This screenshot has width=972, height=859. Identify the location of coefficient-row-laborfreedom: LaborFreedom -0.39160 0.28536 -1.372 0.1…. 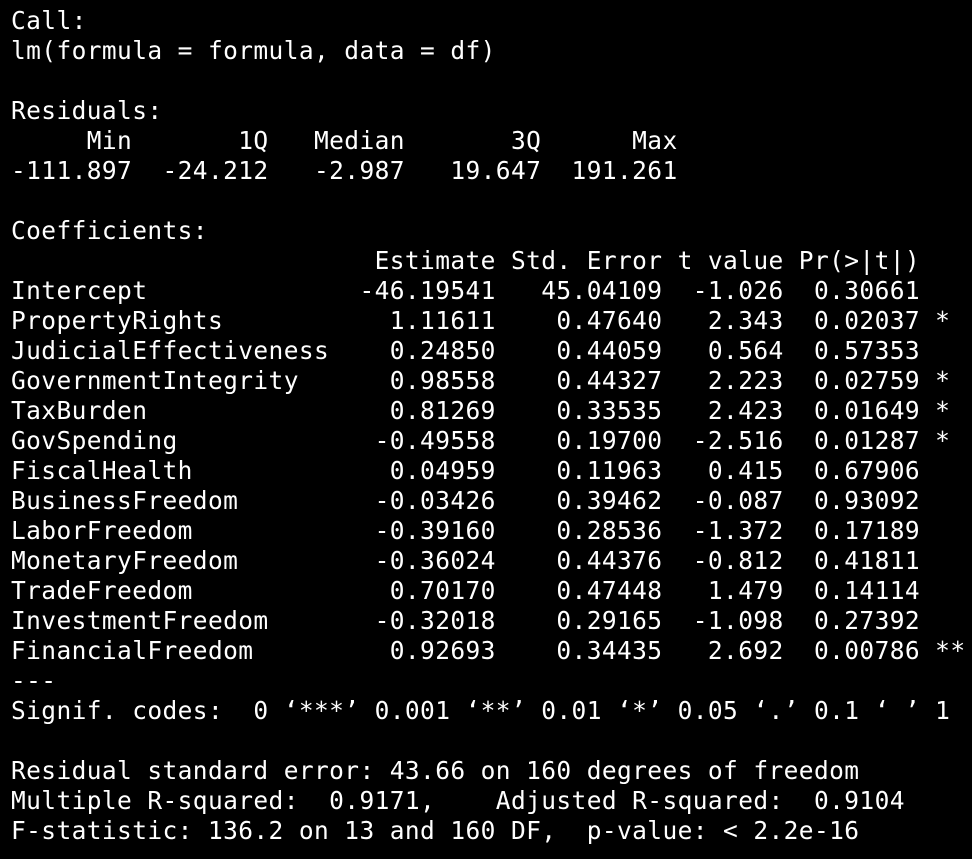
(488, 530).